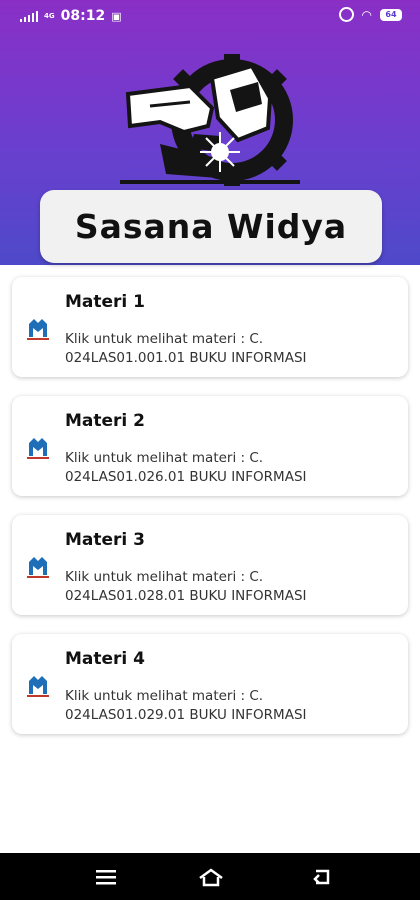 Image resolution: width=420 pixels, height=900 pixels. Describe the element at coordinates (83, 16) in the screenshot. I see `status-time: 08:12` at that location.